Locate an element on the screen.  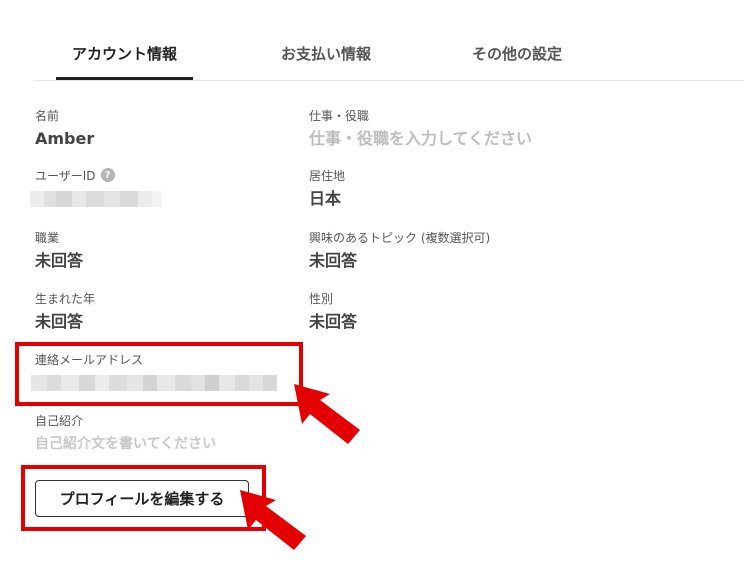
user-id-redacted is located at coordinates (96, 199).